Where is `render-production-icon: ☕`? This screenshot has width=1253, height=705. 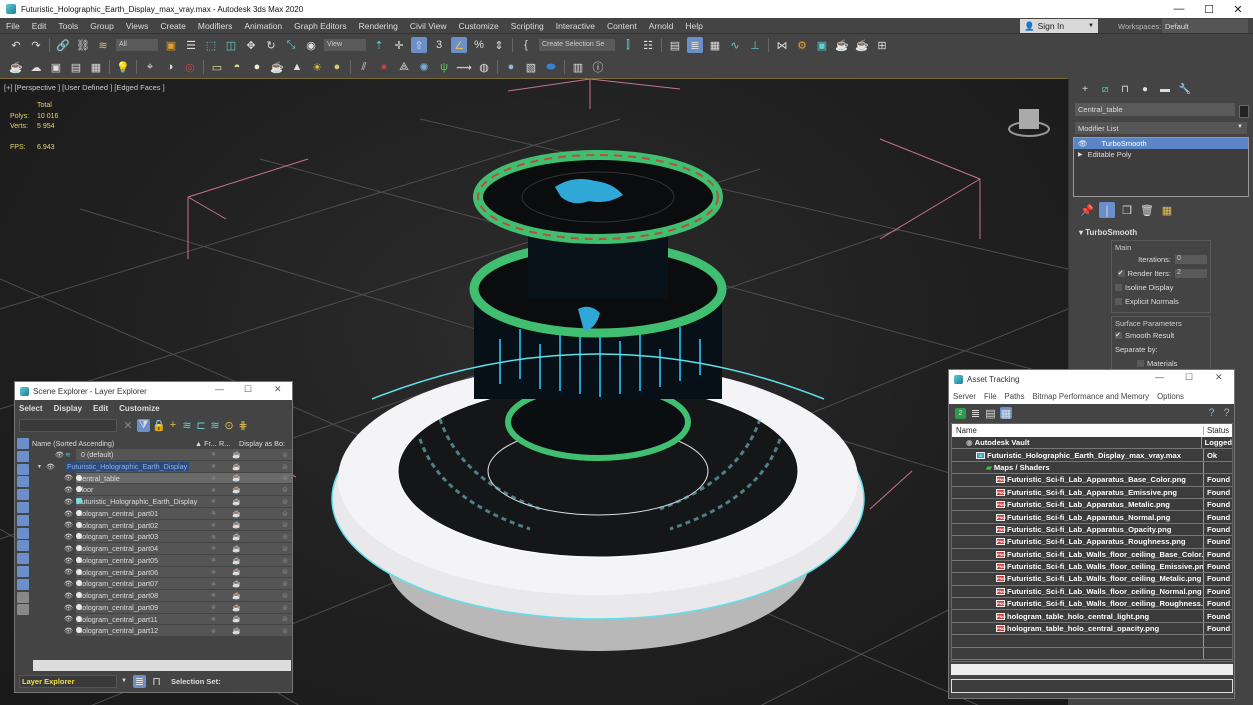 render-production-icon: ☕ is located at coordinates (842, 45).